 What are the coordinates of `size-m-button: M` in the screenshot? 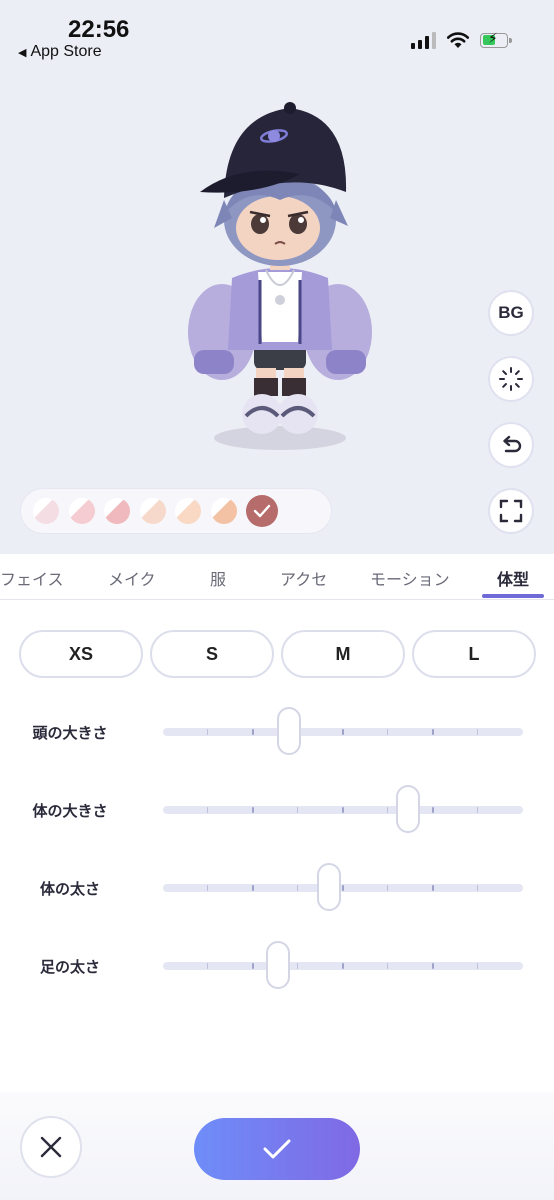 It's located at (343, 654).